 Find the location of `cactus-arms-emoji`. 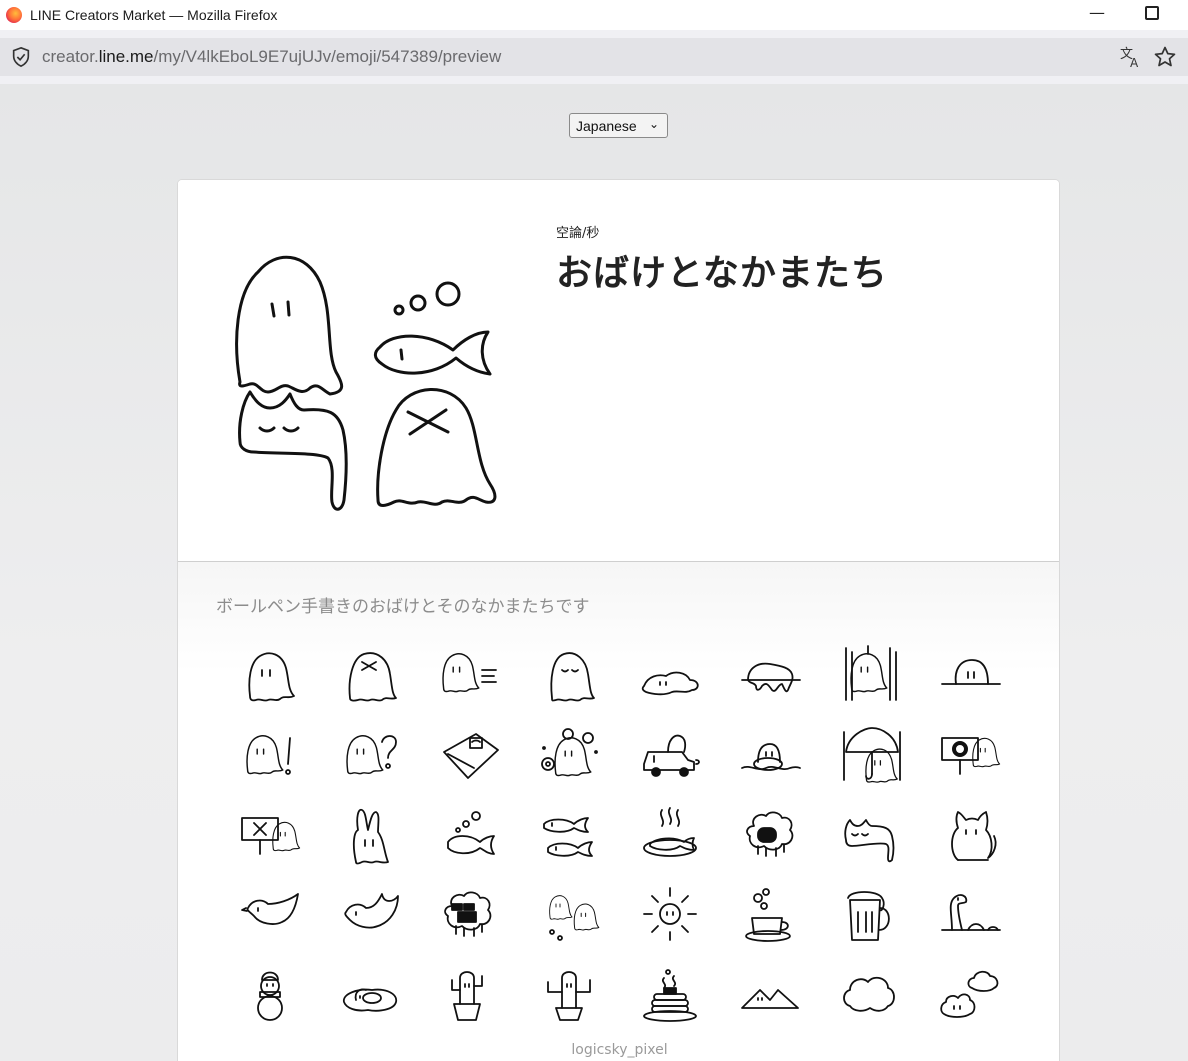

cactus-arms-emoji is located at coordinates (571, 995).